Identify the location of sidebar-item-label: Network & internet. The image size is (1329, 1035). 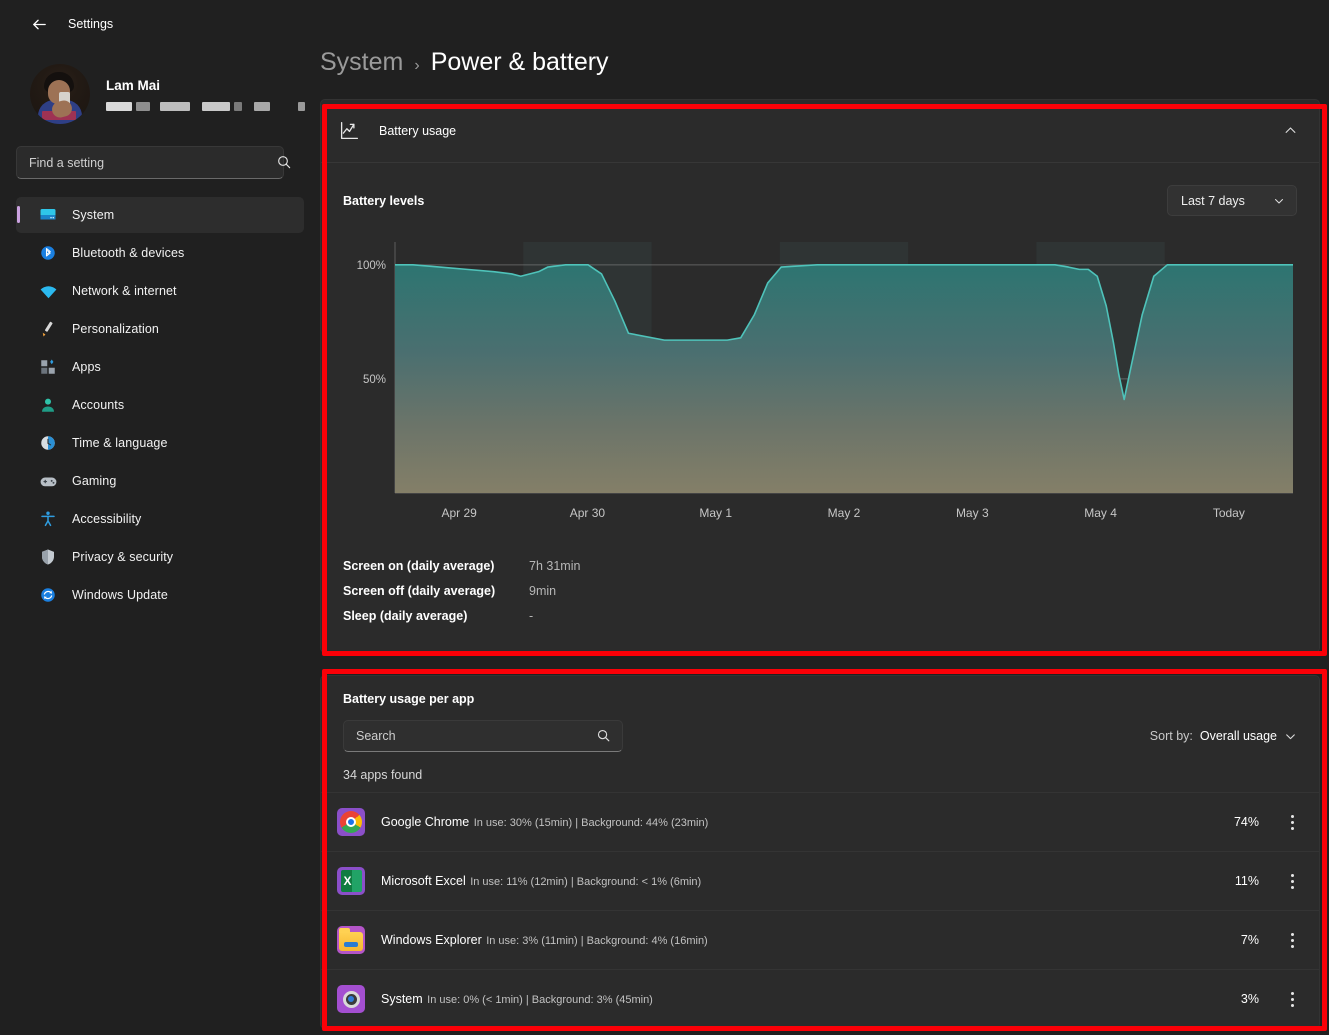
(124, 291).